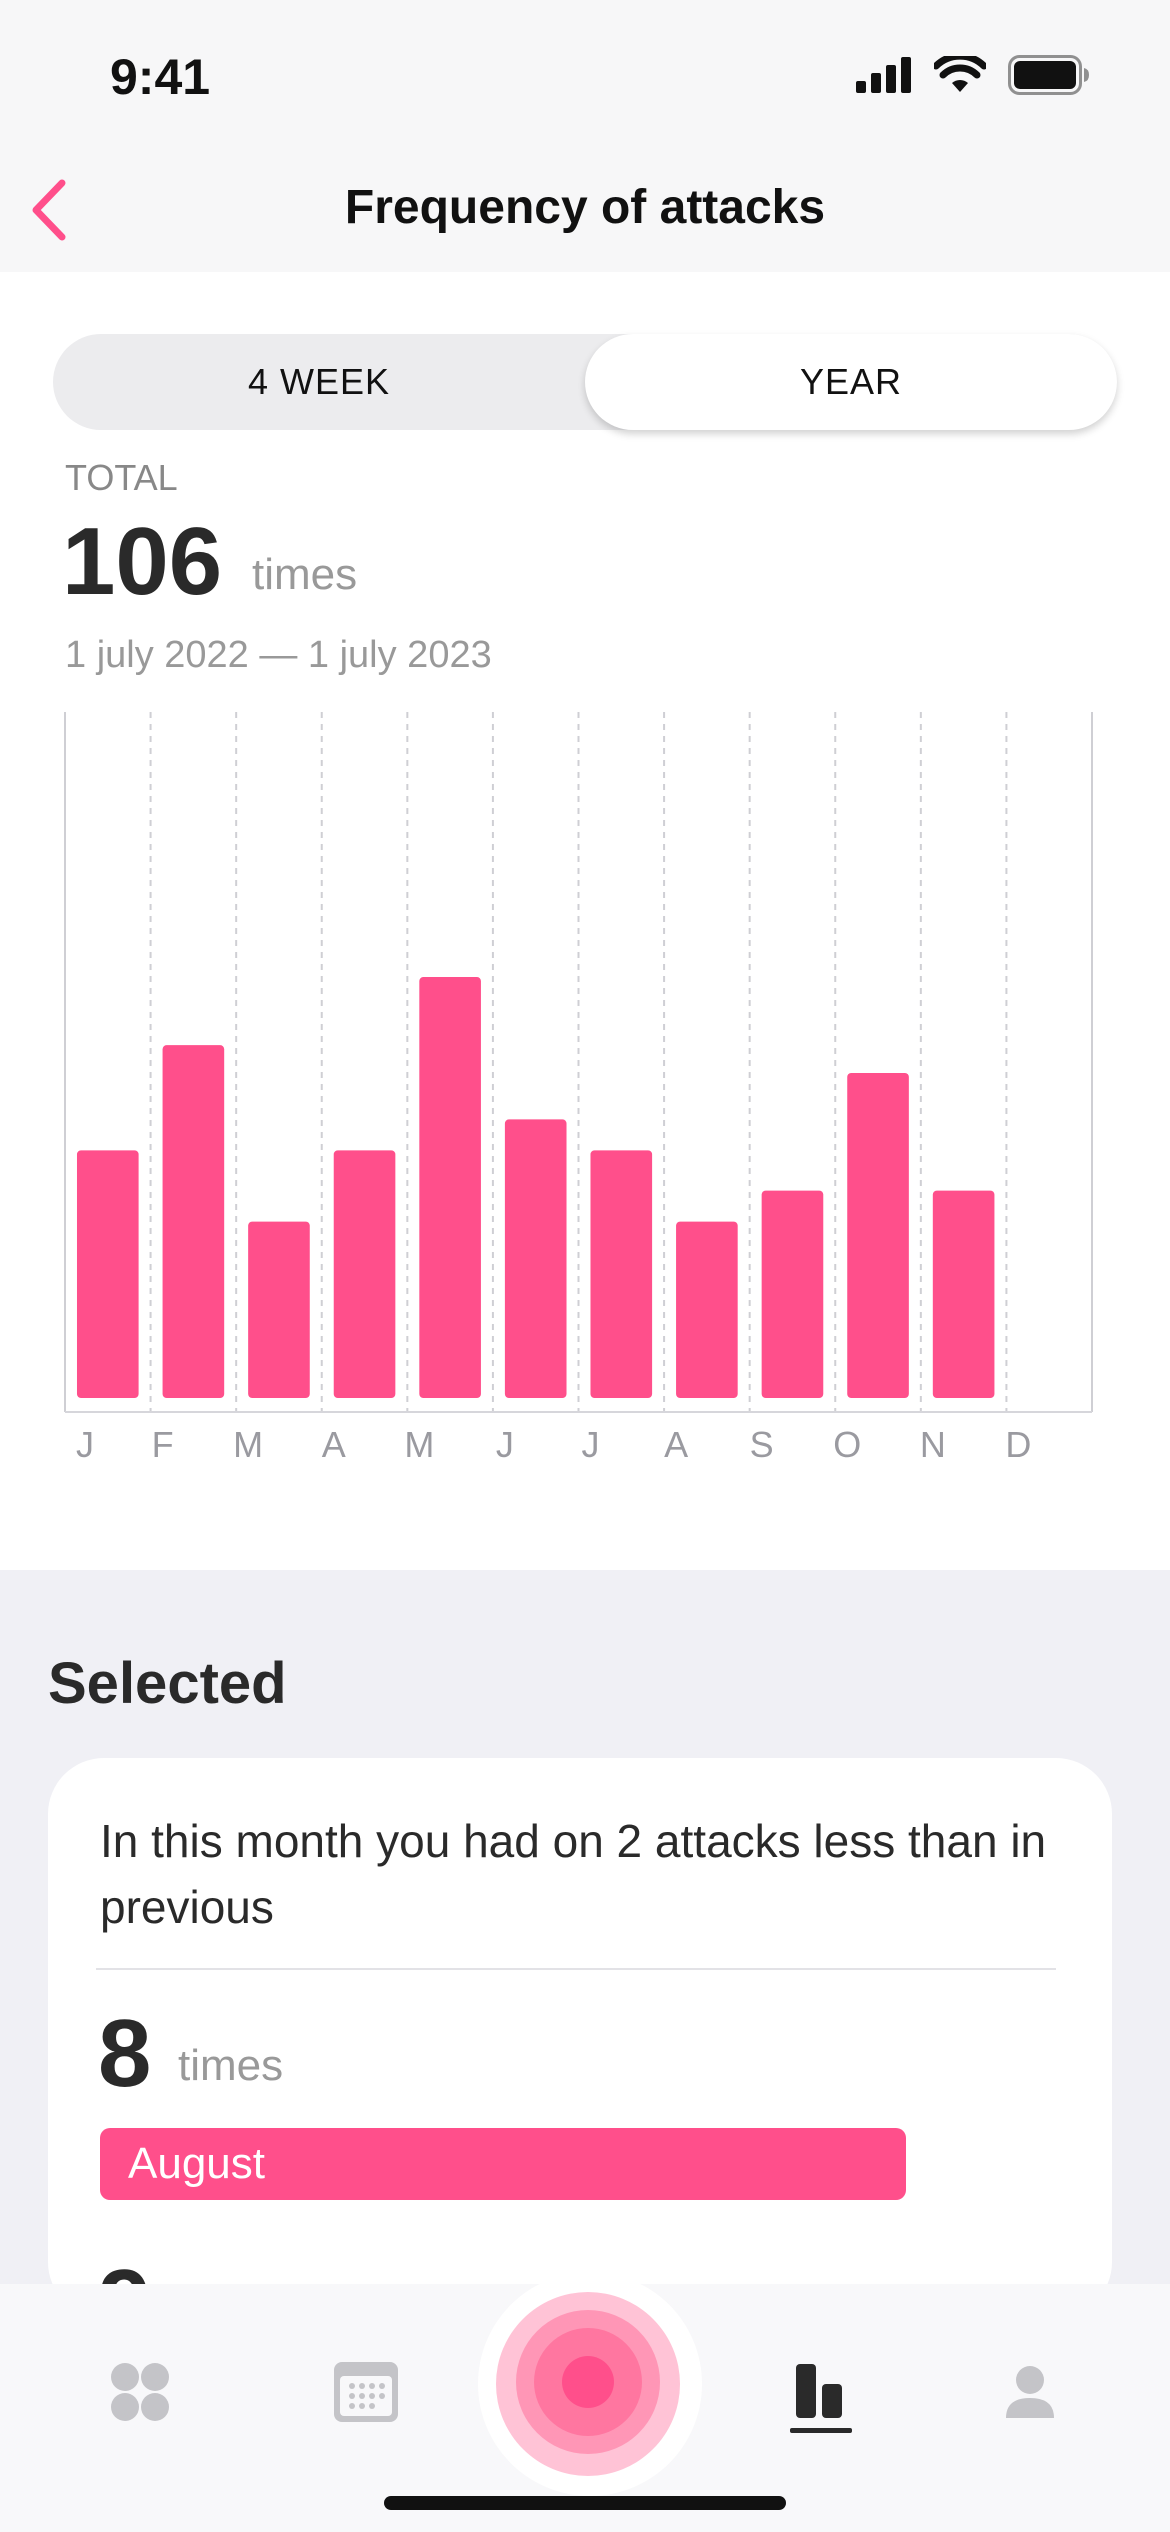 The height and width of the screenshot is (2532, 1170). What do you see at coordinates (1018, 1443) in the screenshot?
I see `chart-tick-label: D` at bounding box center [1018, 1443].